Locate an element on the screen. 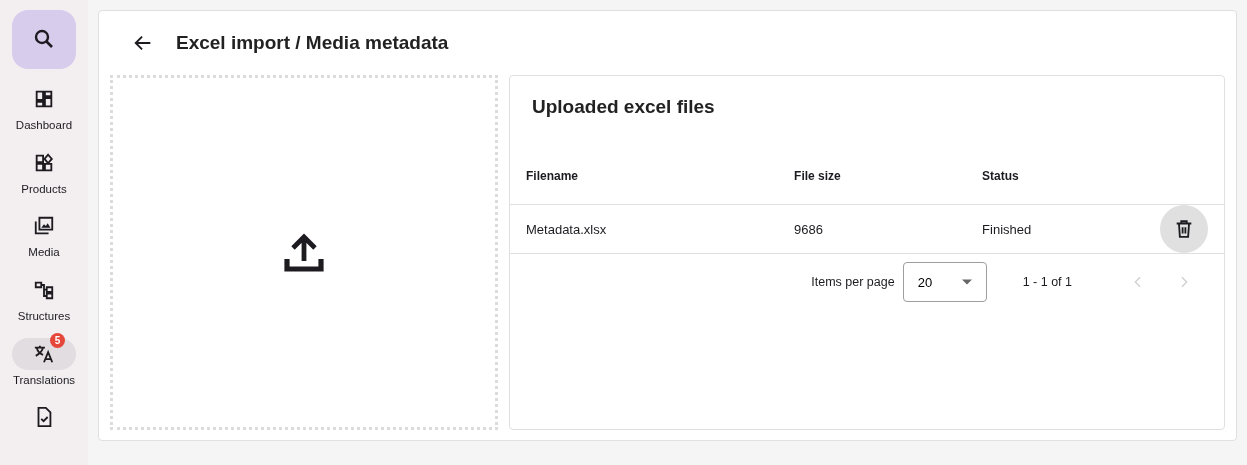  shapes-icon is located at coordinates (44, 162).